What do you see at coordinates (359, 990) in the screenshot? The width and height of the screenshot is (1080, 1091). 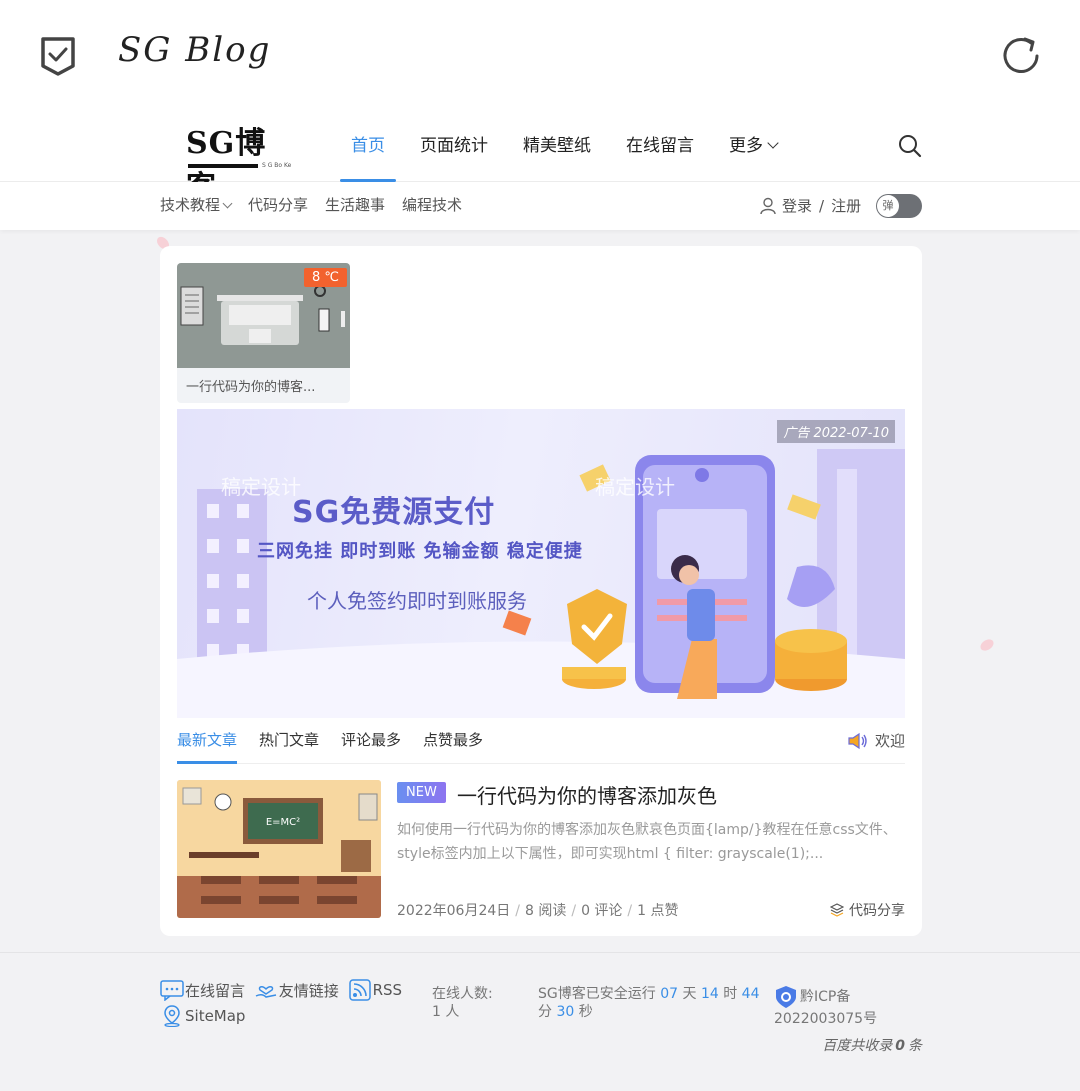 I see `rss-icon` at bounding box center [359, 990].